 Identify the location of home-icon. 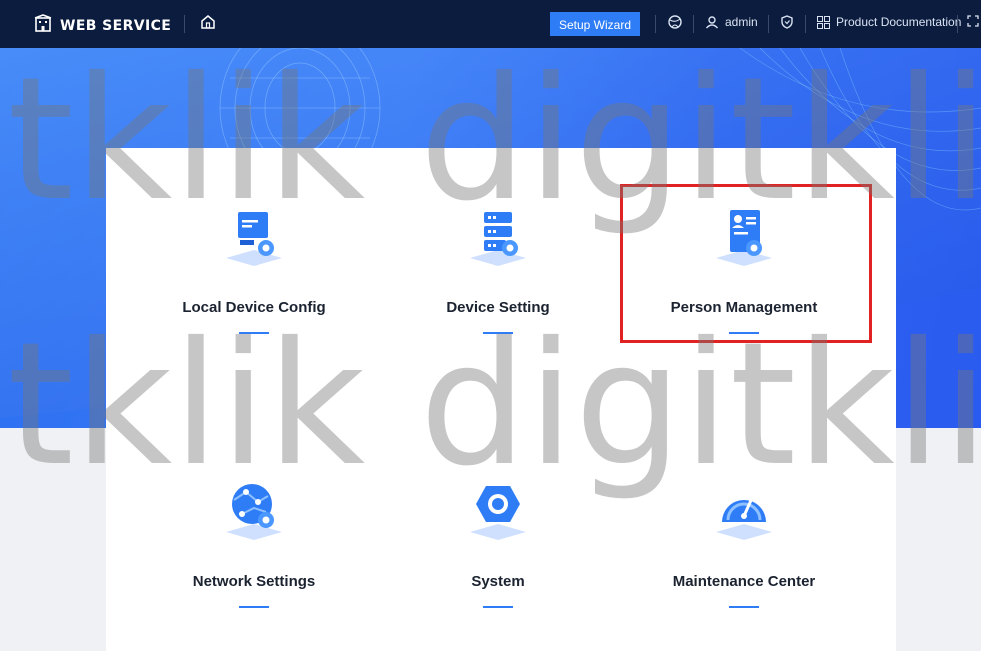
(208, 24).